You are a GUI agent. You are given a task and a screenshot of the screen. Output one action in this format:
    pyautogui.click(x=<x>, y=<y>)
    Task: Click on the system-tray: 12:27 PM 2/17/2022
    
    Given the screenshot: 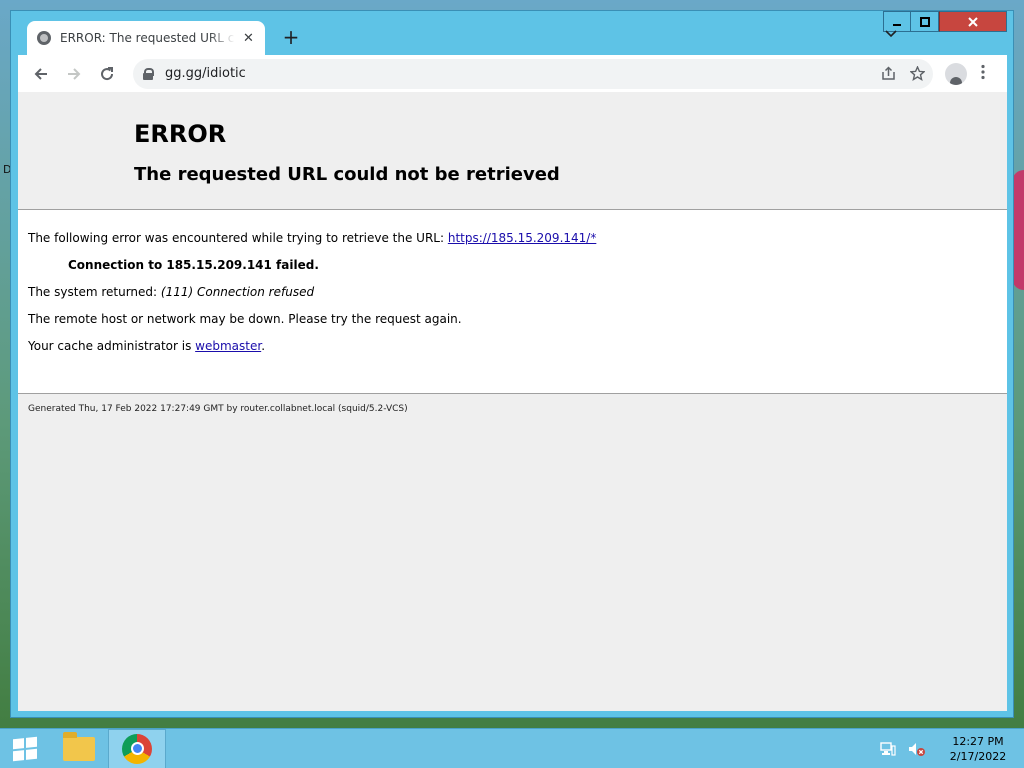 What is the action you would take?
    pyautogui.click(x=952, y=748)
    